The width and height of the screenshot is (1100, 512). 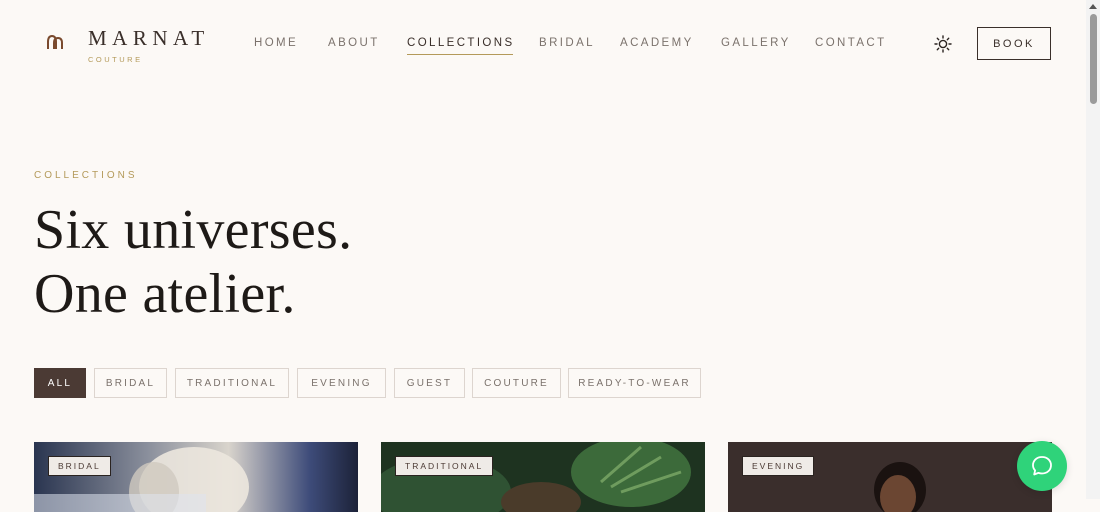 What do you see at coordinates (516, 383) in the screenshot?
I see `filter-couture: COUTURE` at bounding box center [516, 383].